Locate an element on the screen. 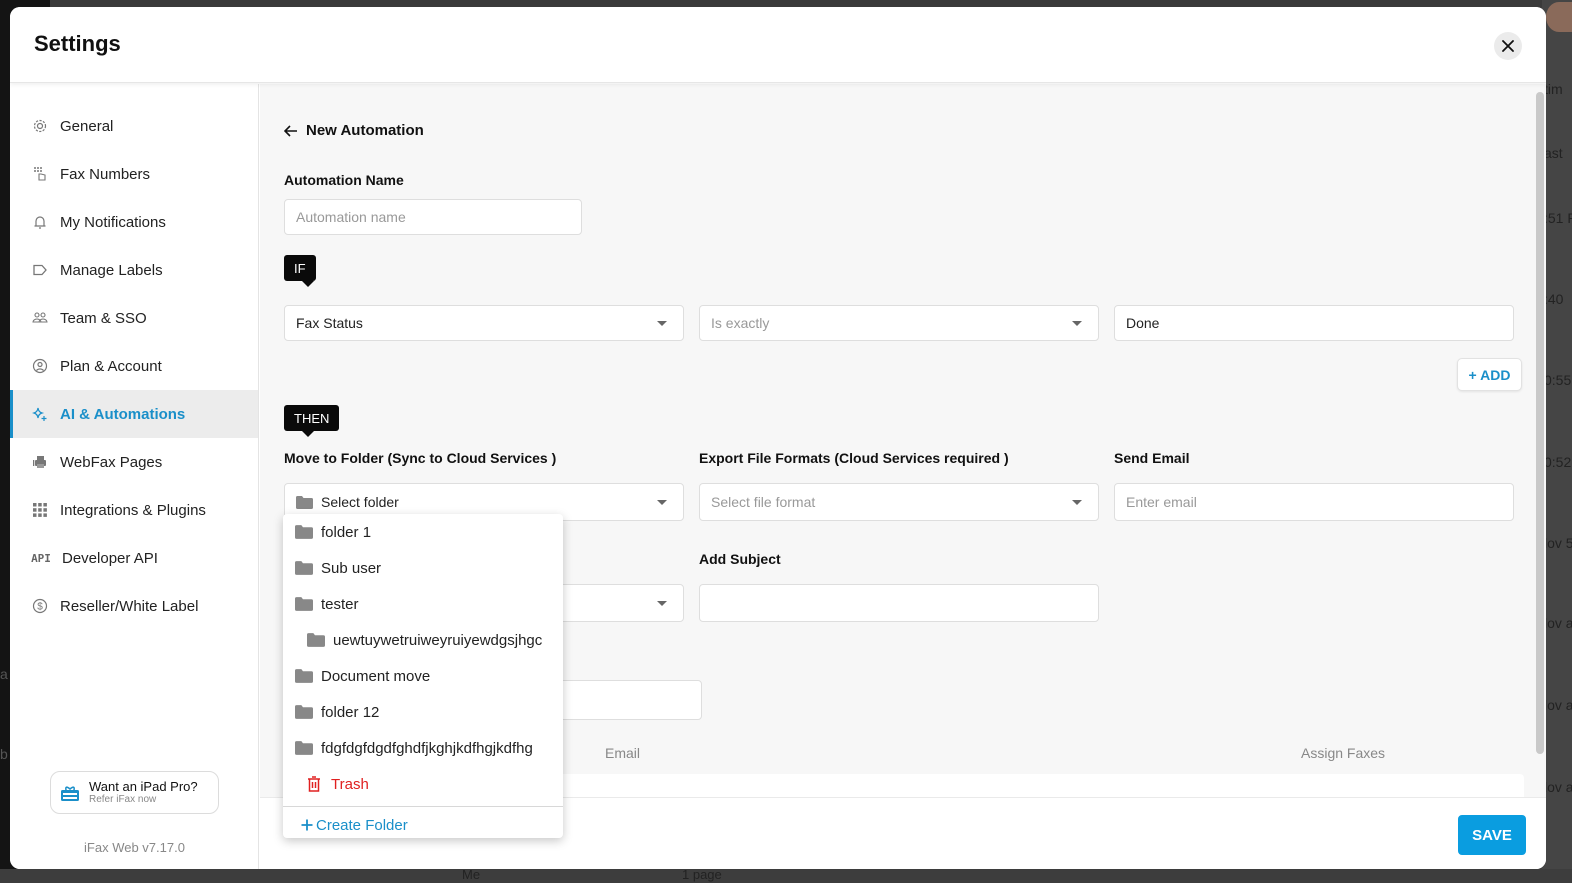  background-text: 1 page is located at coordinates (702, 874).